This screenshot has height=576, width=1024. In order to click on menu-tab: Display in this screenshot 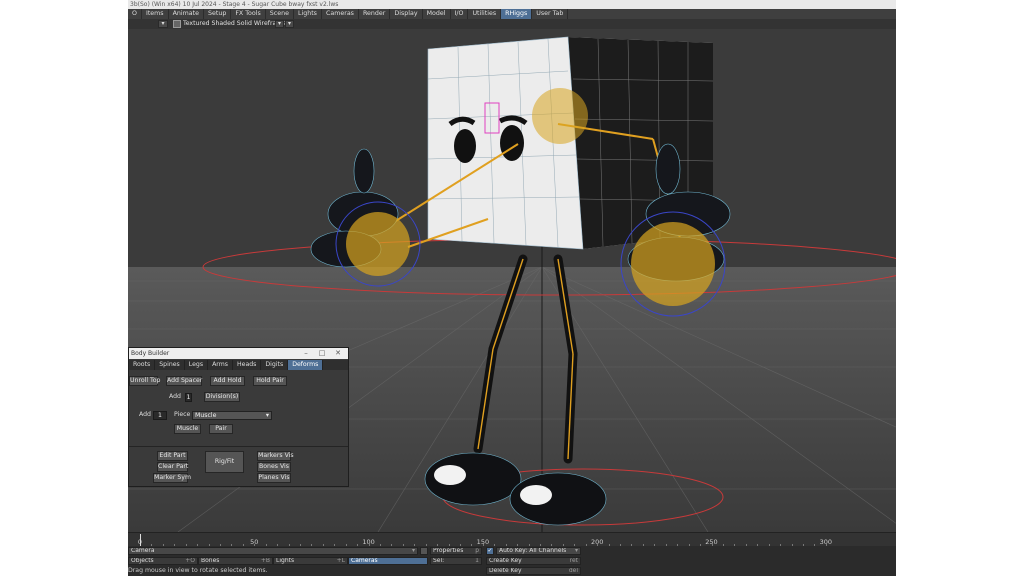, I will do `click(406, 14)`.